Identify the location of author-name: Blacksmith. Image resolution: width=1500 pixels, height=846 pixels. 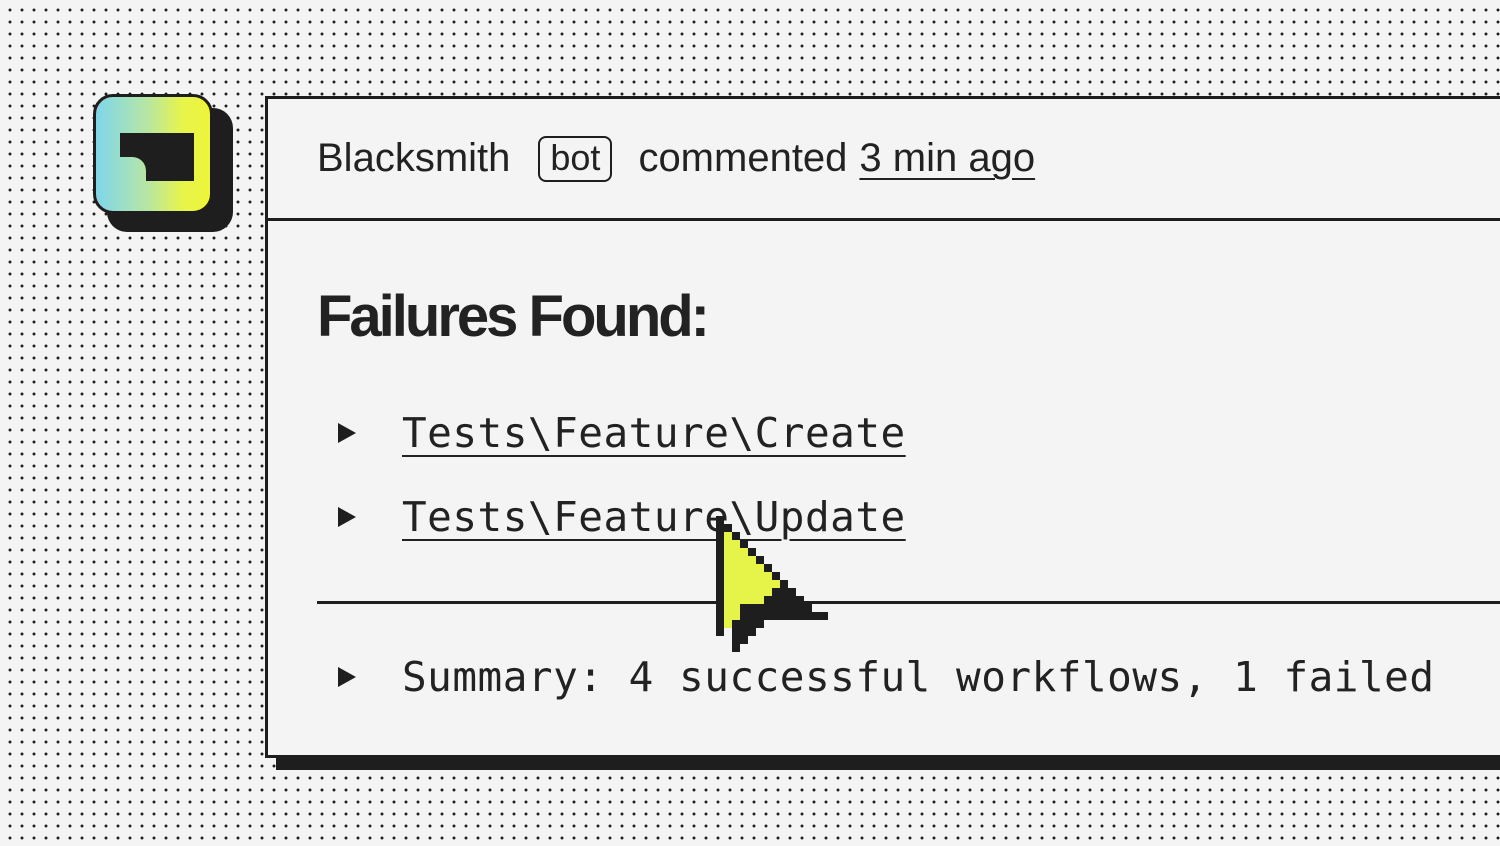
(413, 158).